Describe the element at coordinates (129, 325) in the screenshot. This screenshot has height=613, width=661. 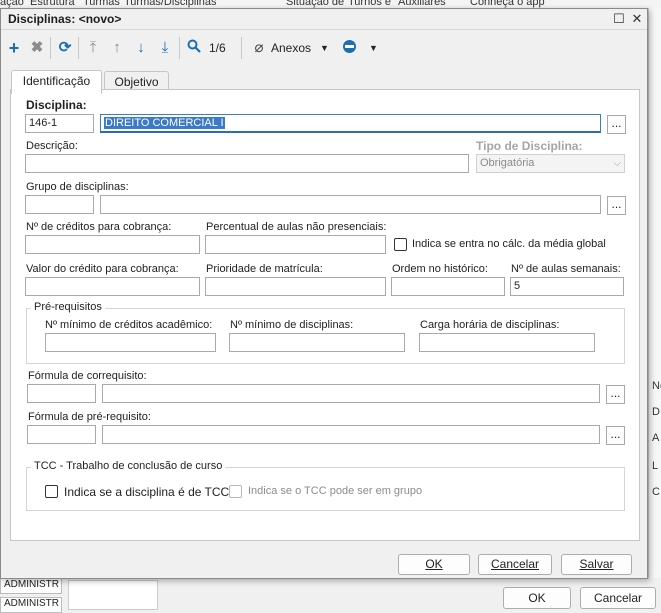
I see `min-creditos-label: Nº mínimo de créditos acadêmico:` at that location.